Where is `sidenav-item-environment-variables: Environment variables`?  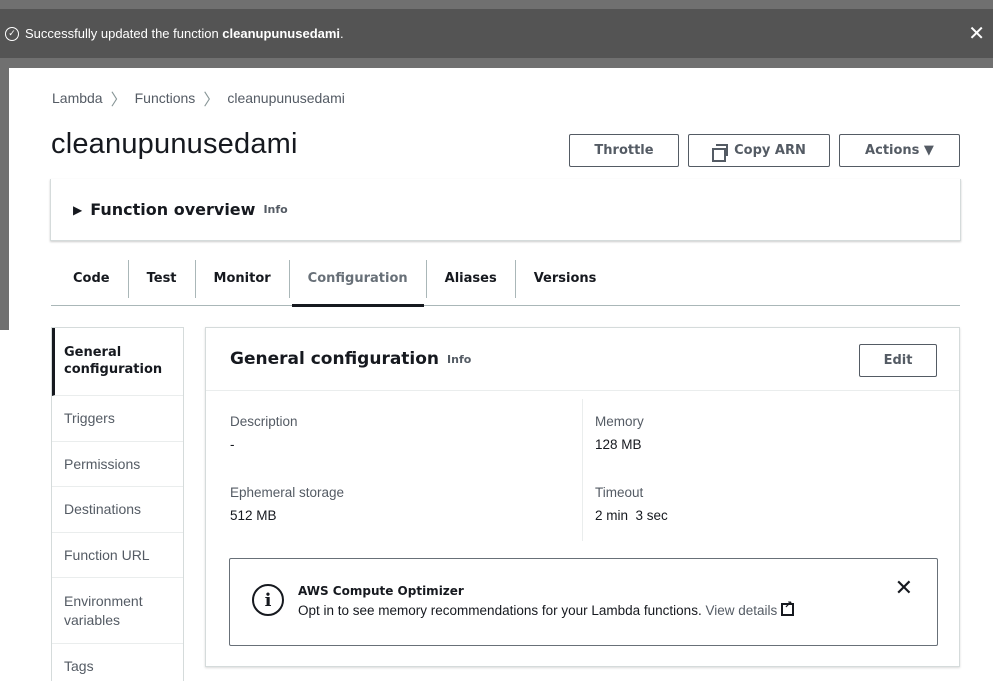 sidenav-item-environment-variables: Environment variables is located at coordinates (117, 611).